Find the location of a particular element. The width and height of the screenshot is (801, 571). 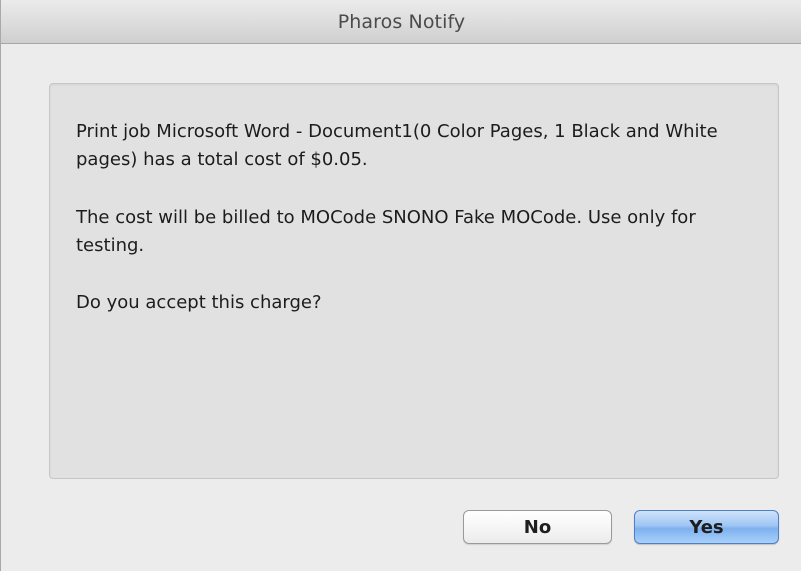

no-button-label: No is located at coordinates (537, 527).